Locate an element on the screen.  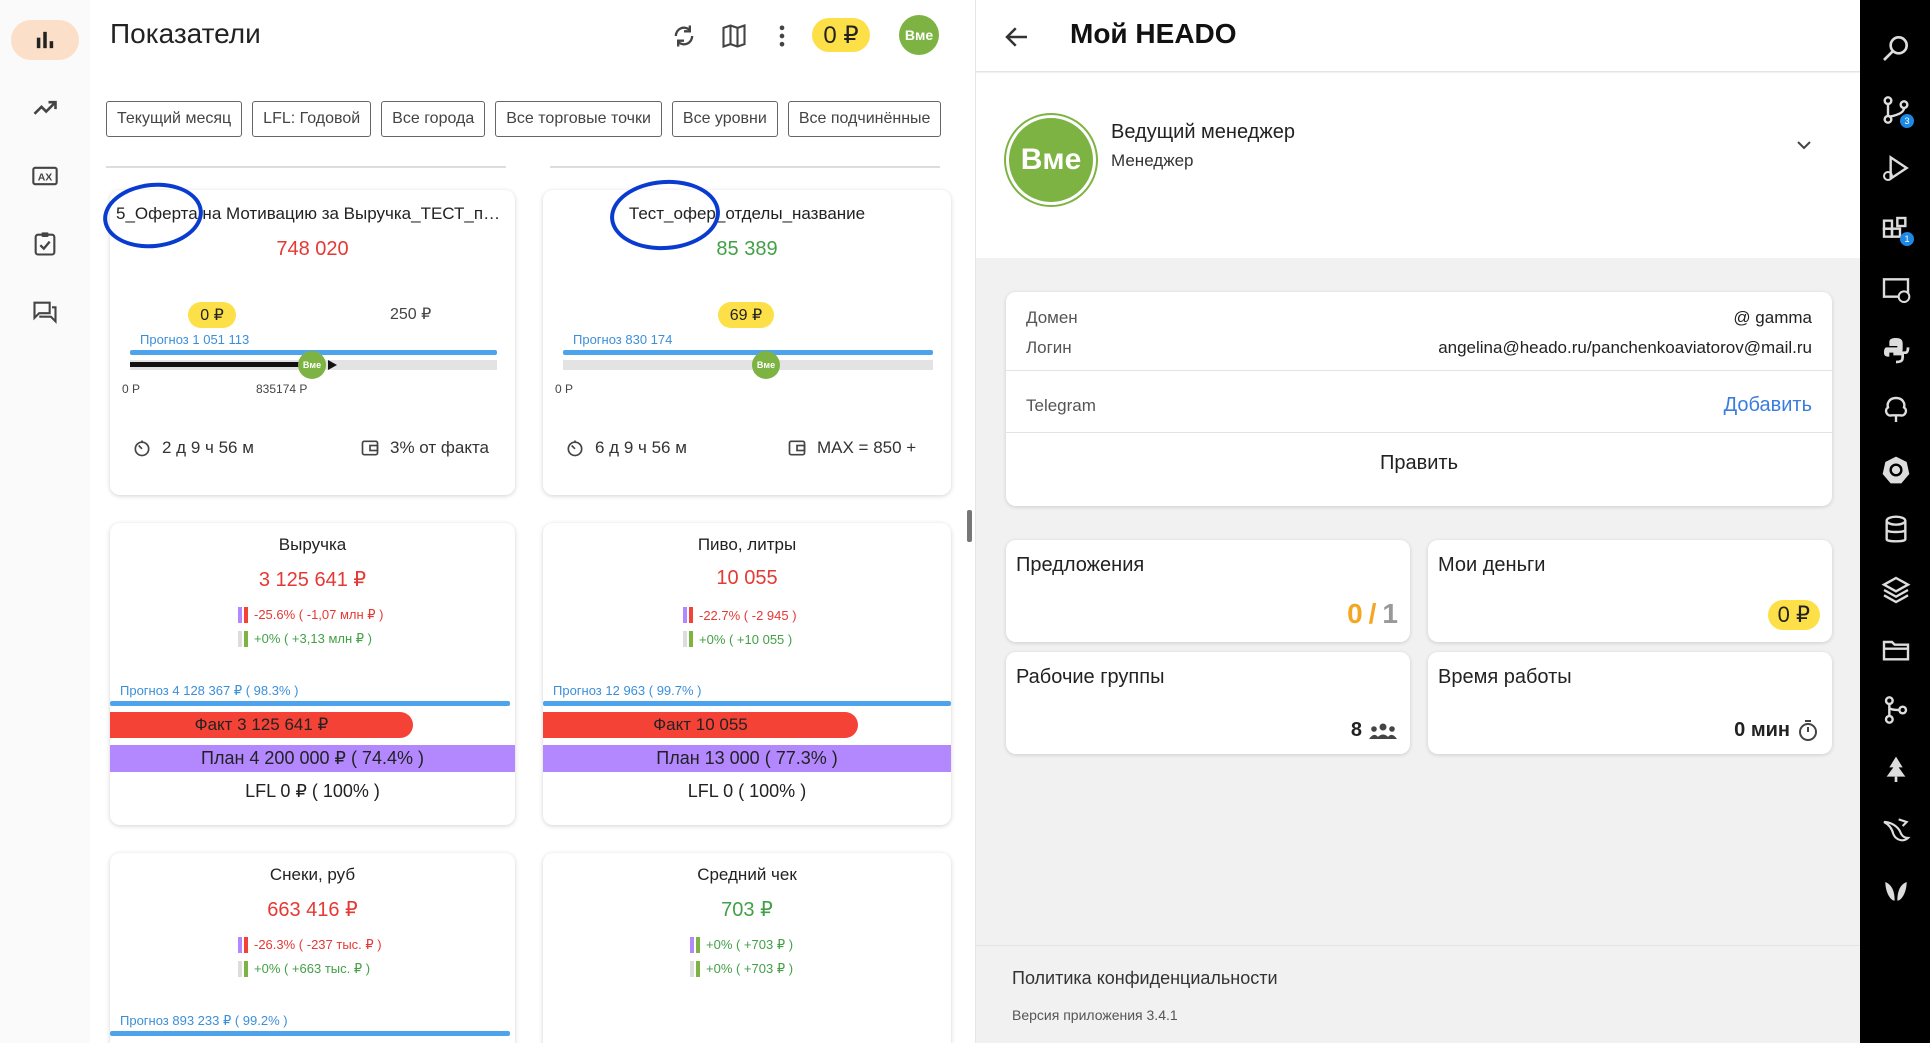
my-money-tile: Мои деньги 0 ₽ is located at coordinates (1630, 591).